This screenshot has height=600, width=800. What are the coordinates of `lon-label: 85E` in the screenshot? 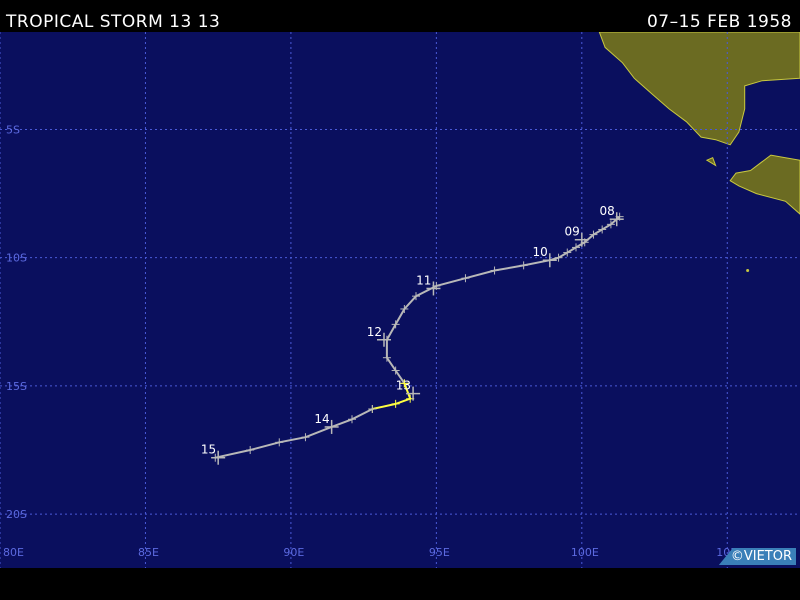 It's located at (148, 552).